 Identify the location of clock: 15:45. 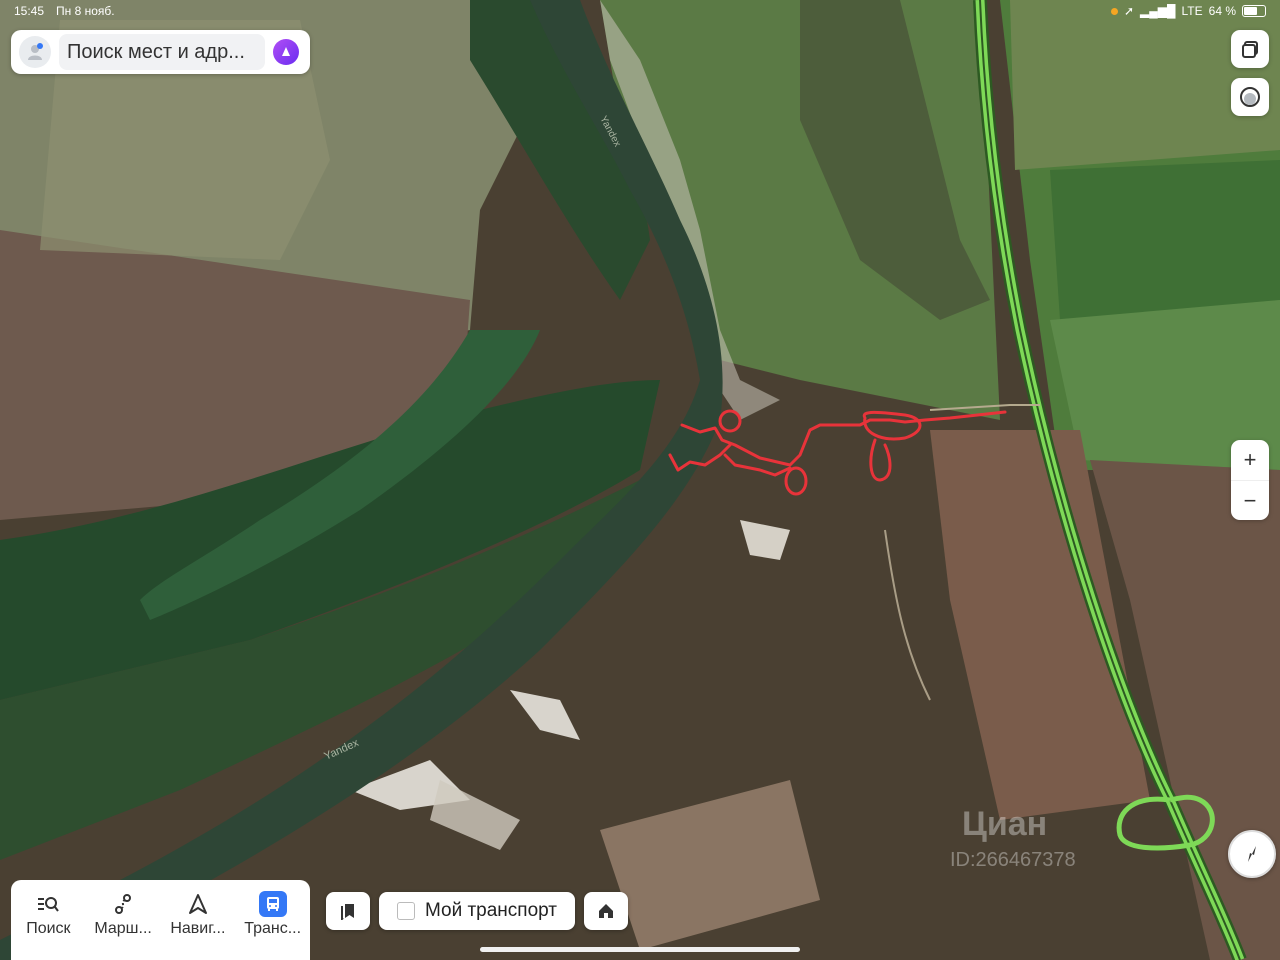
(29, 11).